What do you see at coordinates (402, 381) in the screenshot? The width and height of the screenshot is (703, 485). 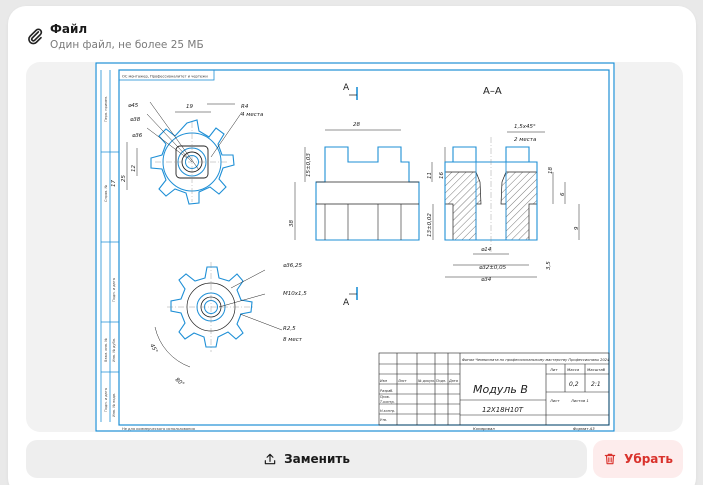 I see `tb-row-1: Лист` at bounding box center [402, 381].